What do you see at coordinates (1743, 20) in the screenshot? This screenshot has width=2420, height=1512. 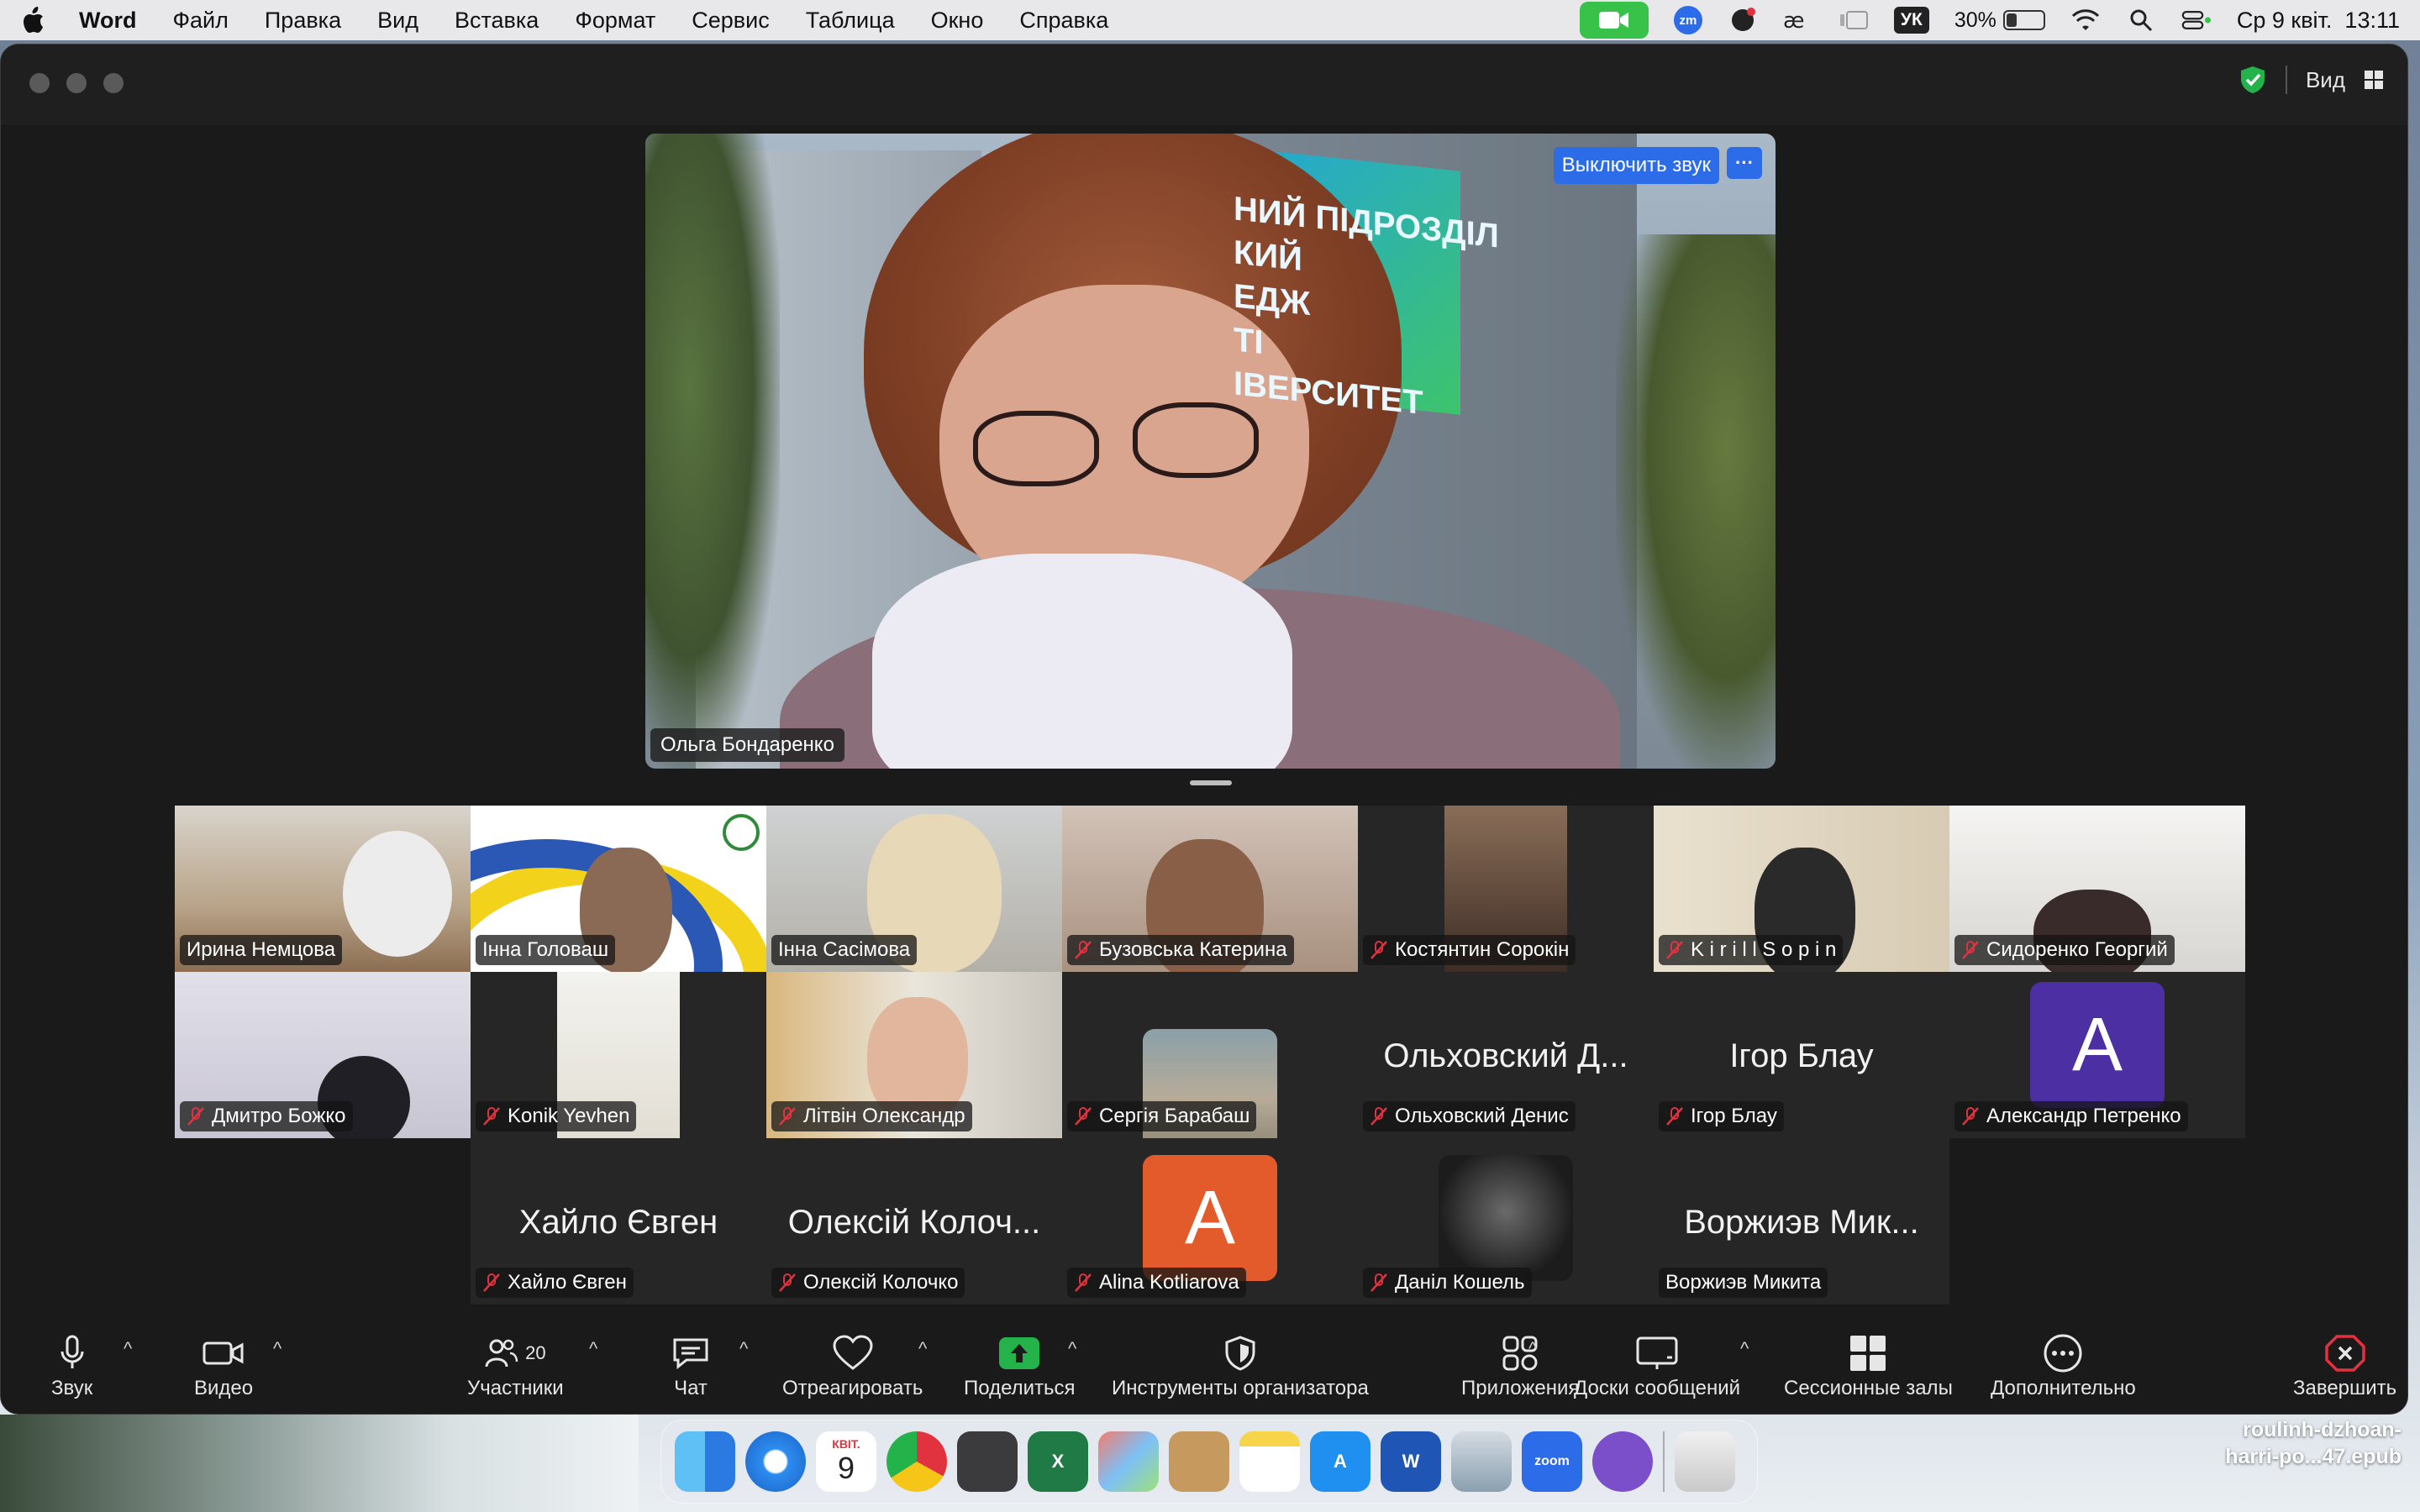 I see `viber-menubar-icon` at bounding box center [1743, 20].